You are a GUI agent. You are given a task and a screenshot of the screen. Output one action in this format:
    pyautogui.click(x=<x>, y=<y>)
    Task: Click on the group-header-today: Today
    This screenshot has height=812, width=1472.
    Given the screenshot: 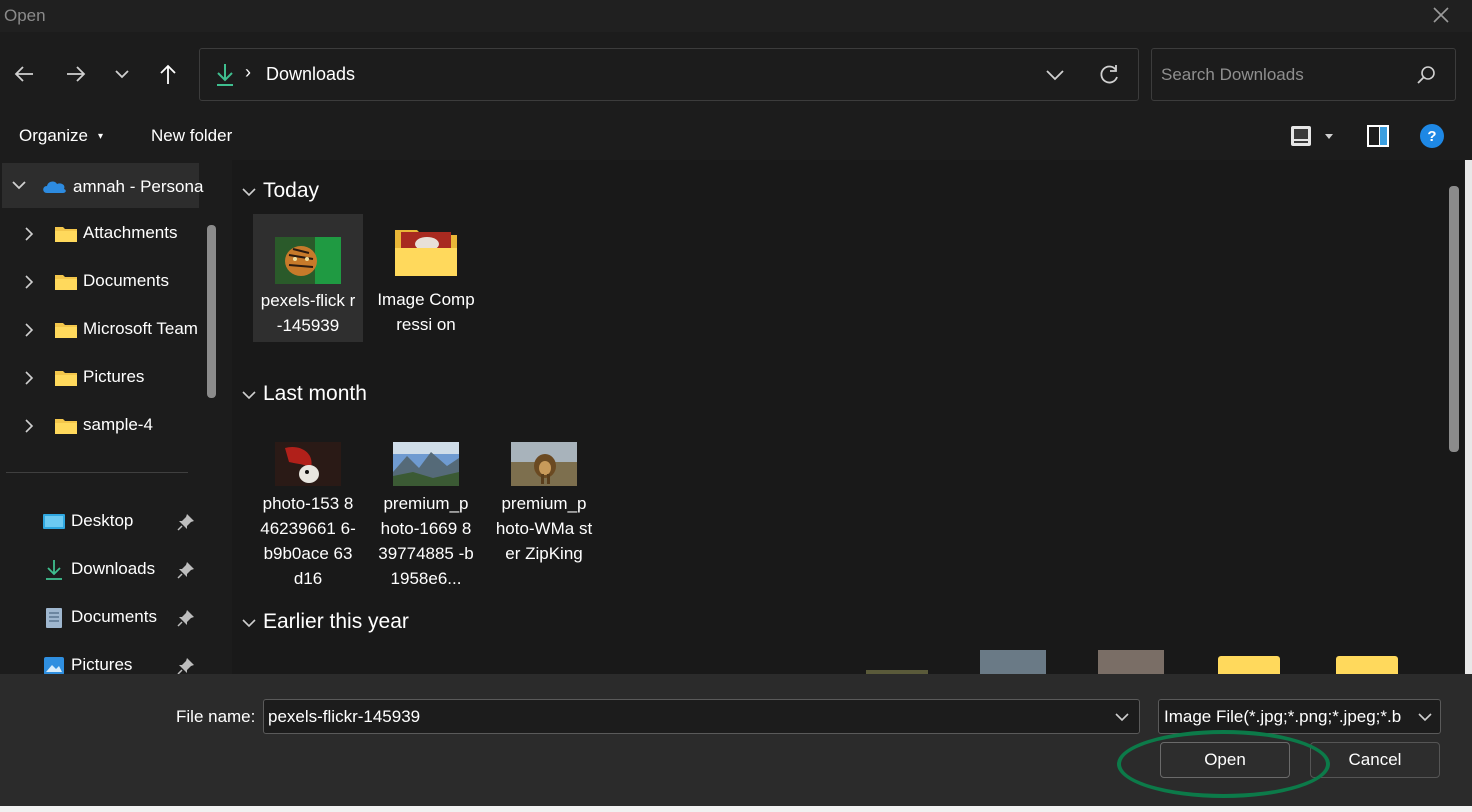 What is the action you would take?
    pyautogui.click(x=440, y=192)
    